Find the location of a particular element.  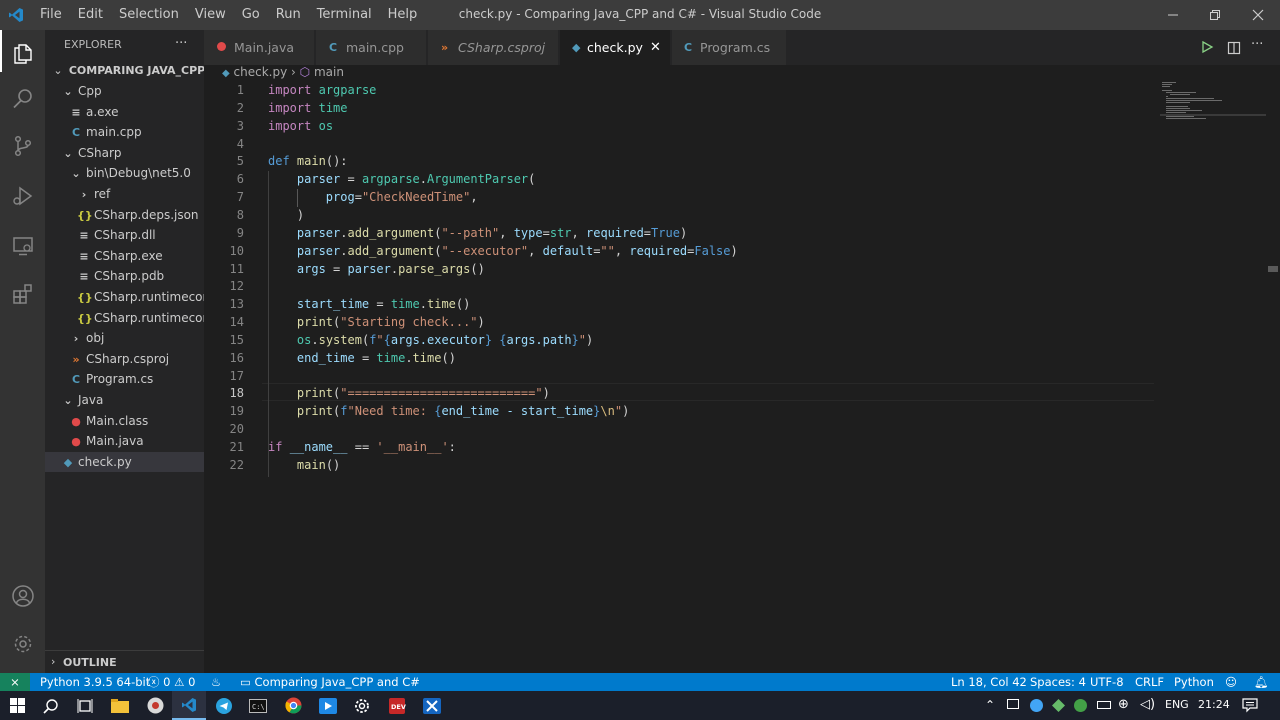

minimap is located at coordinates (1213, 377).